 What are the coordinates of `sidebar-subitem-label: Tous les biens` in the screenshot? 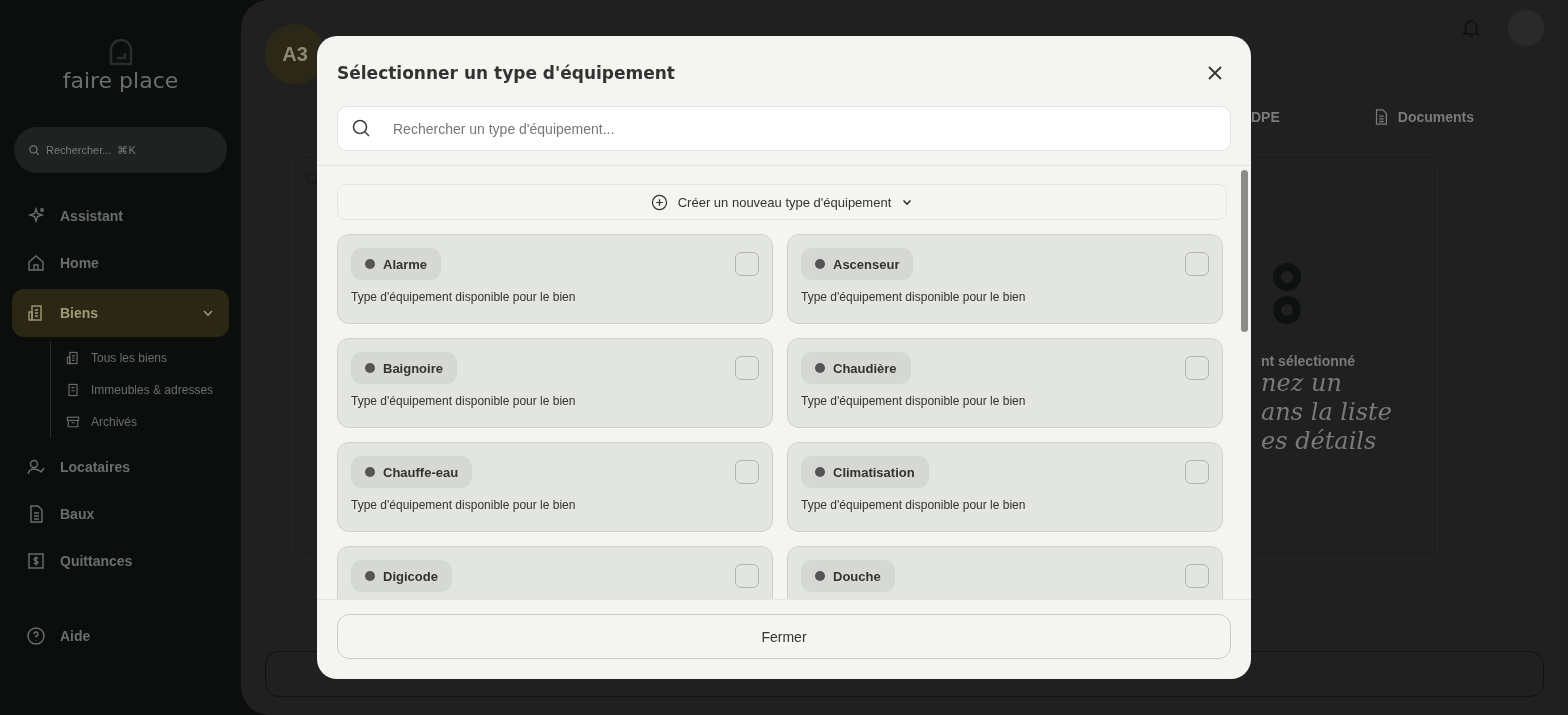 It's located at (129, 358).